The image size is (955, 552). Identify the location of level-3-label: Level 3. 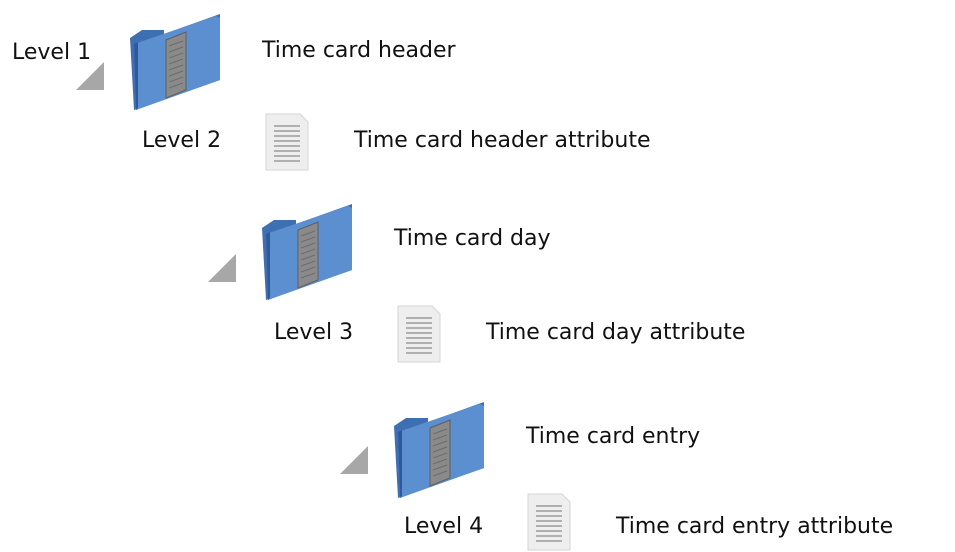
(314, 332).